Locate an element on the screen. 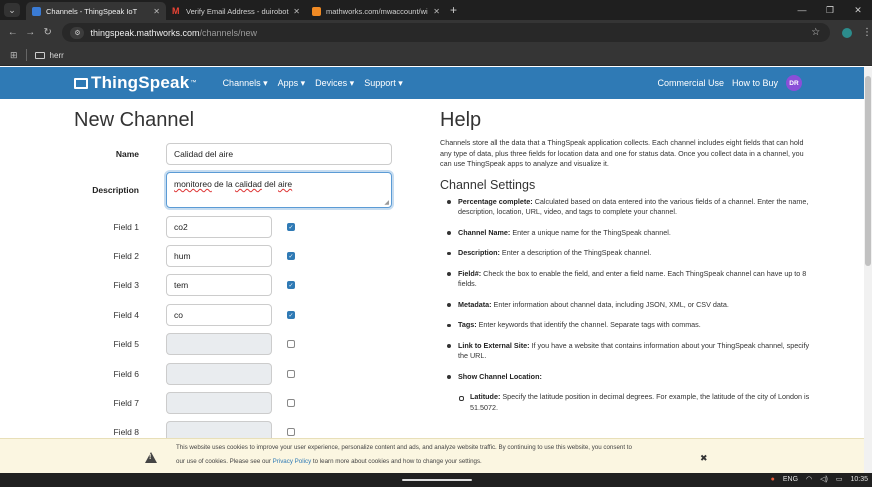  scrollbar-thumb is located at coordinates (868, 171).